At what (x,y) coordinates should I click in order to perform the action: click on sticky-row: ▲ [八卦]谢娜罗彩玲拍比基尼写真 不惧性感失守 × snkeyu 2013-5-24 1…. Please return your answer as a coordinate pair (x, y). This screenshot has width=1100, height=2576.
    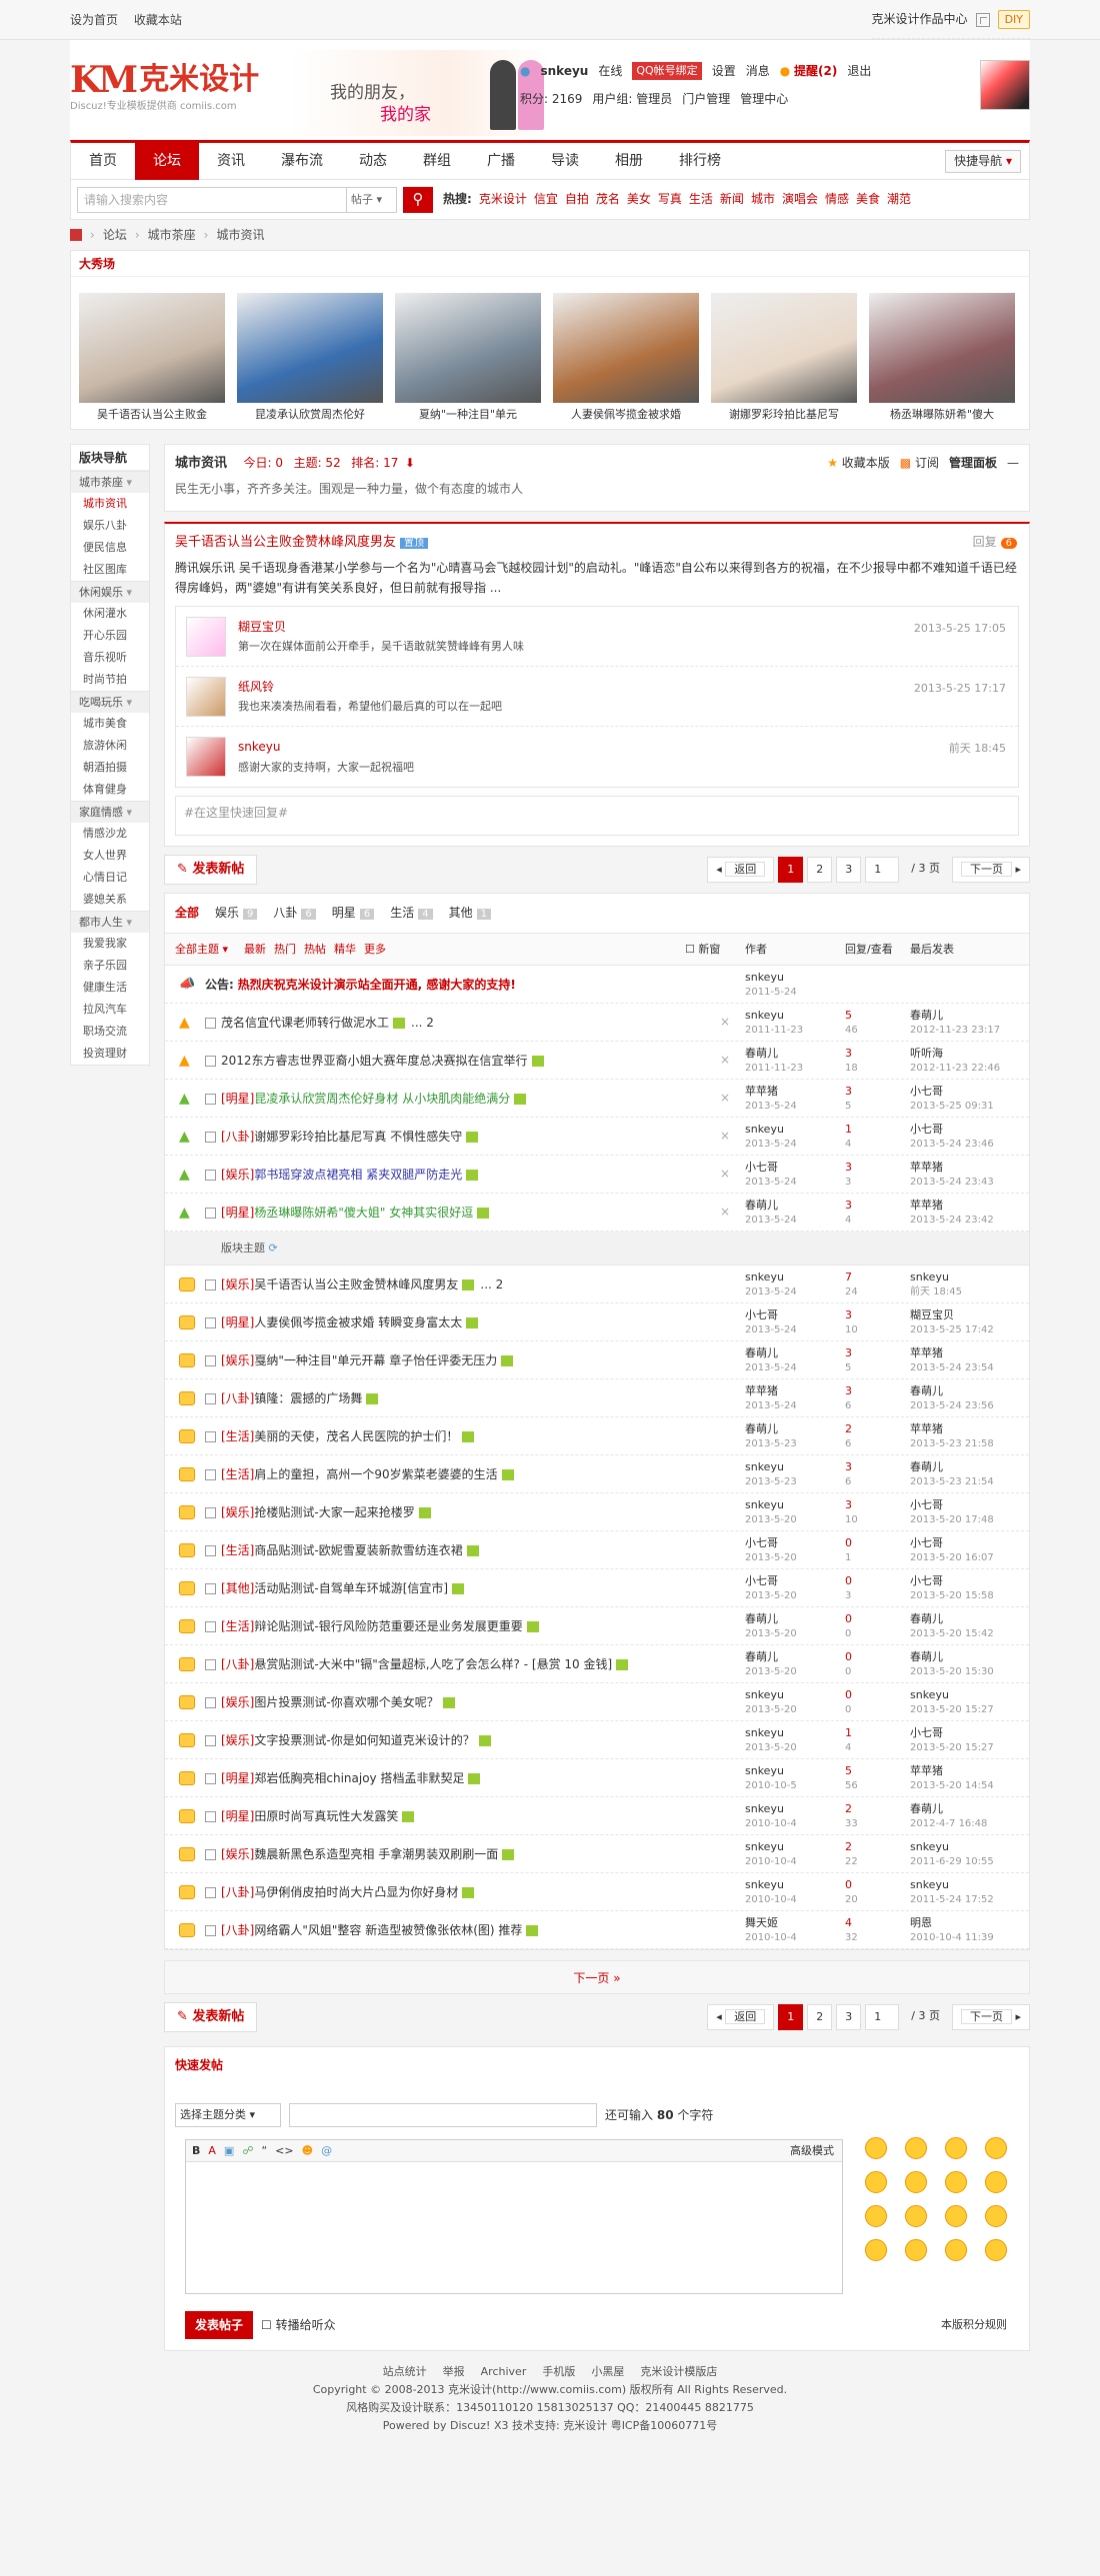
    Looking at the image, I should click on (597, 1138).